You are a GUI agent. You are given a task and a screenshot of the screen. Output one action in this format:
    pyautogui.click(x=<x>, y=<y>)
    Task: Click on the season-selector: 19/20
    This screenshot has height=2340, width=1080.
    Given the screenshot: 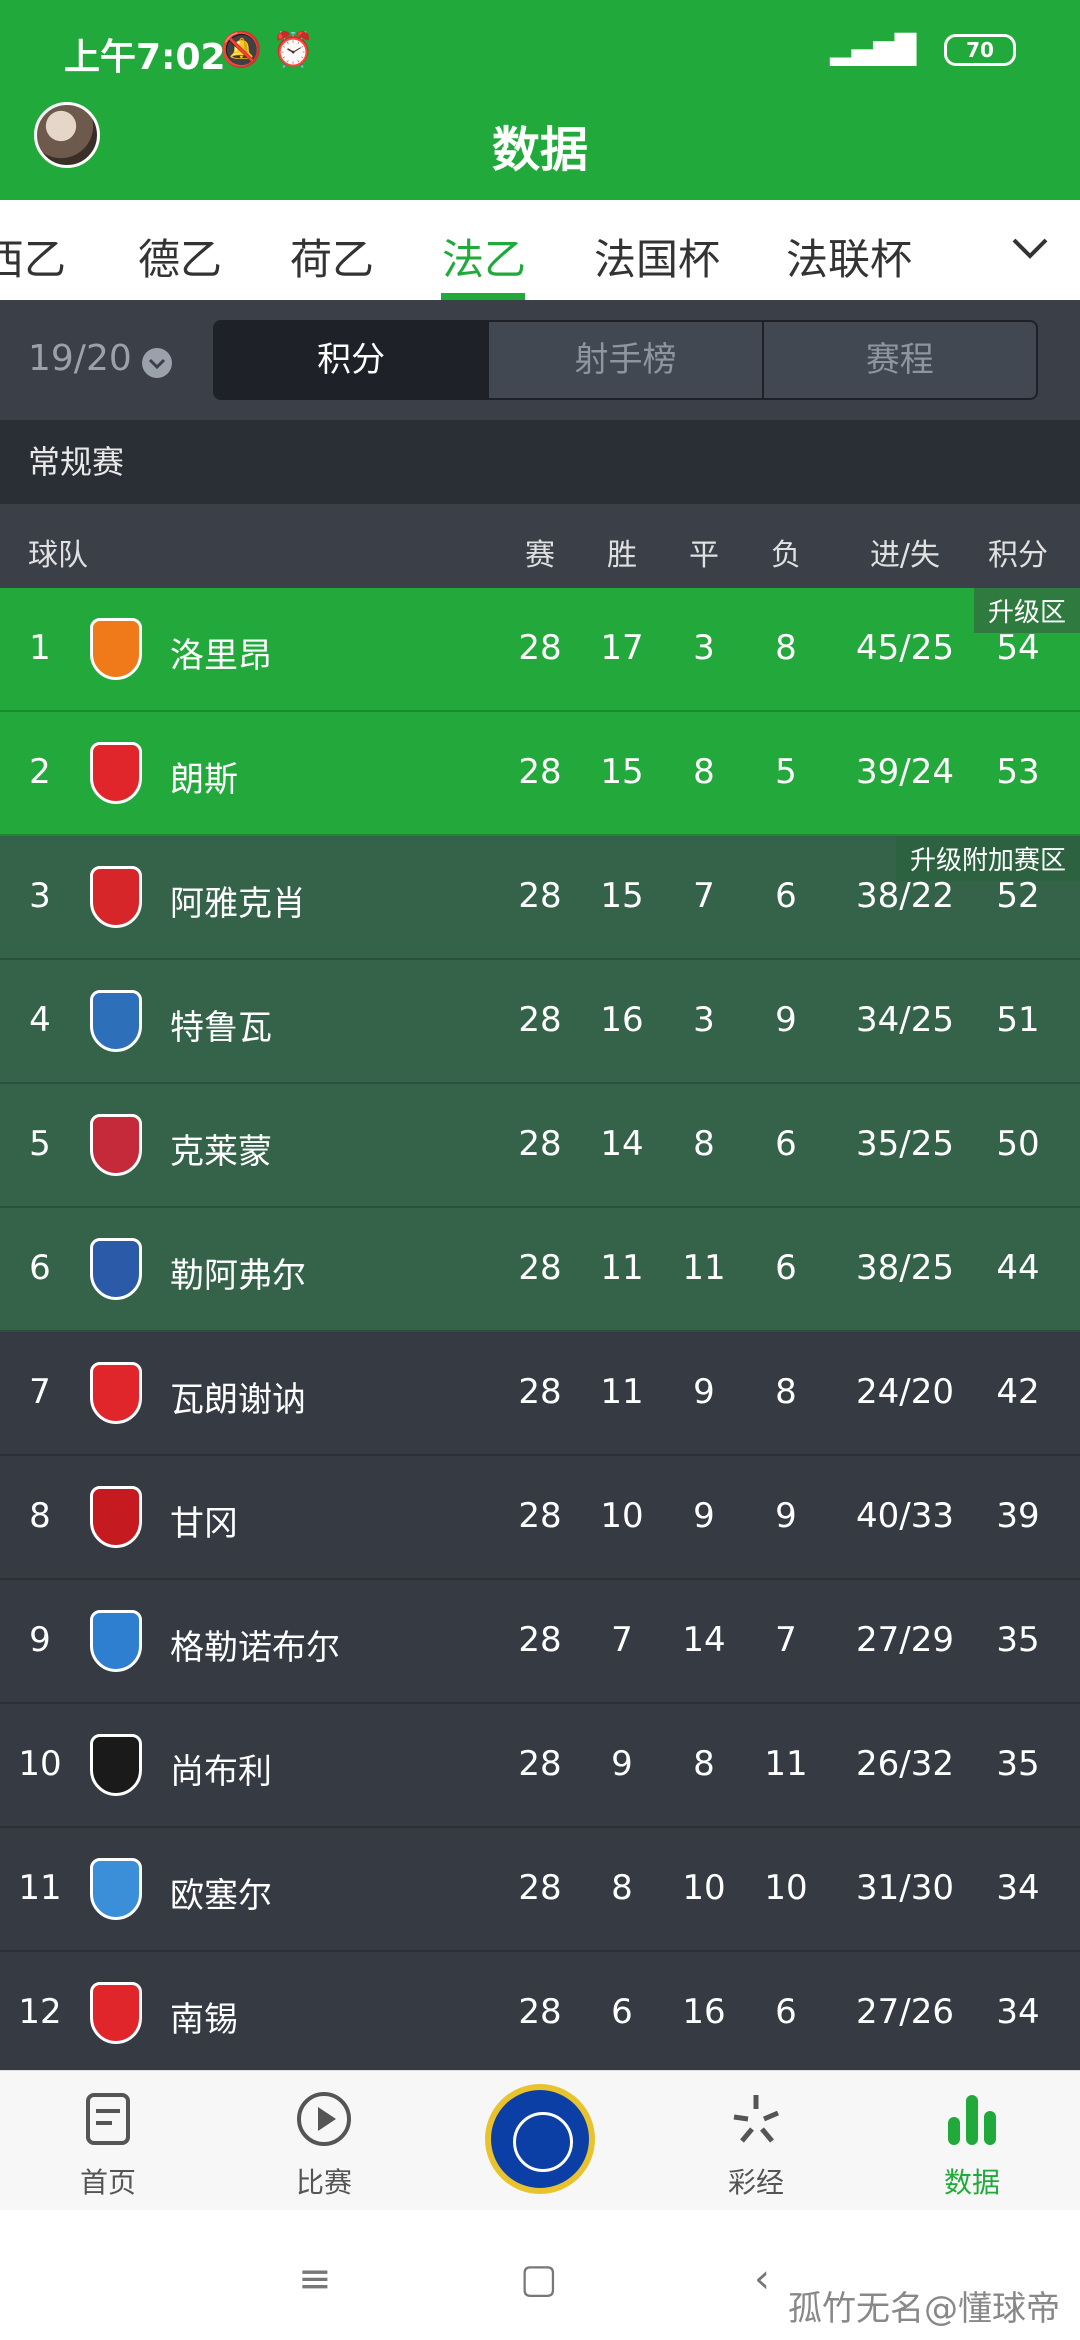 What is the action you would take?
    pyautogui.click(x=80, y=358)
    